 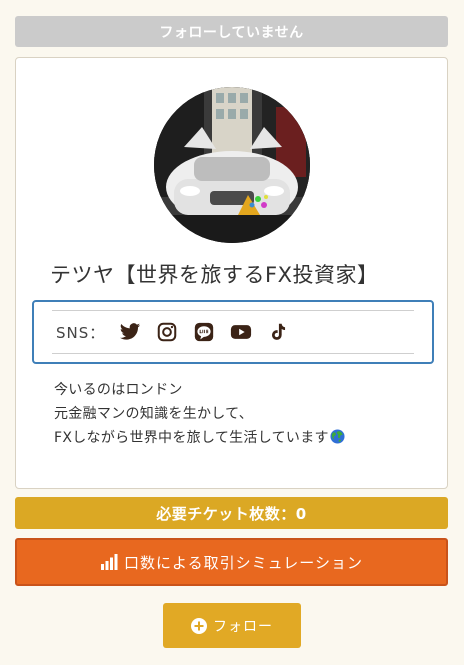 I want to click on ticket-count-label: 必要チケット枚数：0, so click(x=231, y=513).